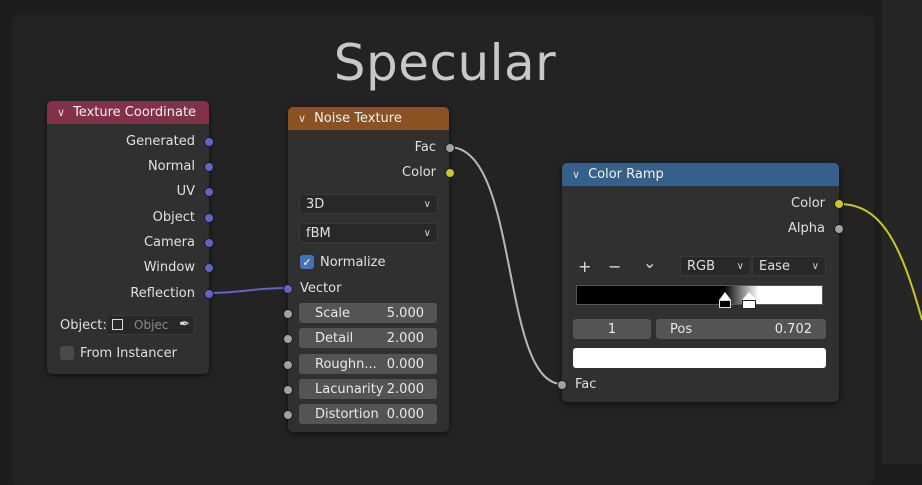  What do you see at coordinates (839, 204) in the screenshot?
I see `socket-color-ramp-color-out` at bounding box center [839, 204].